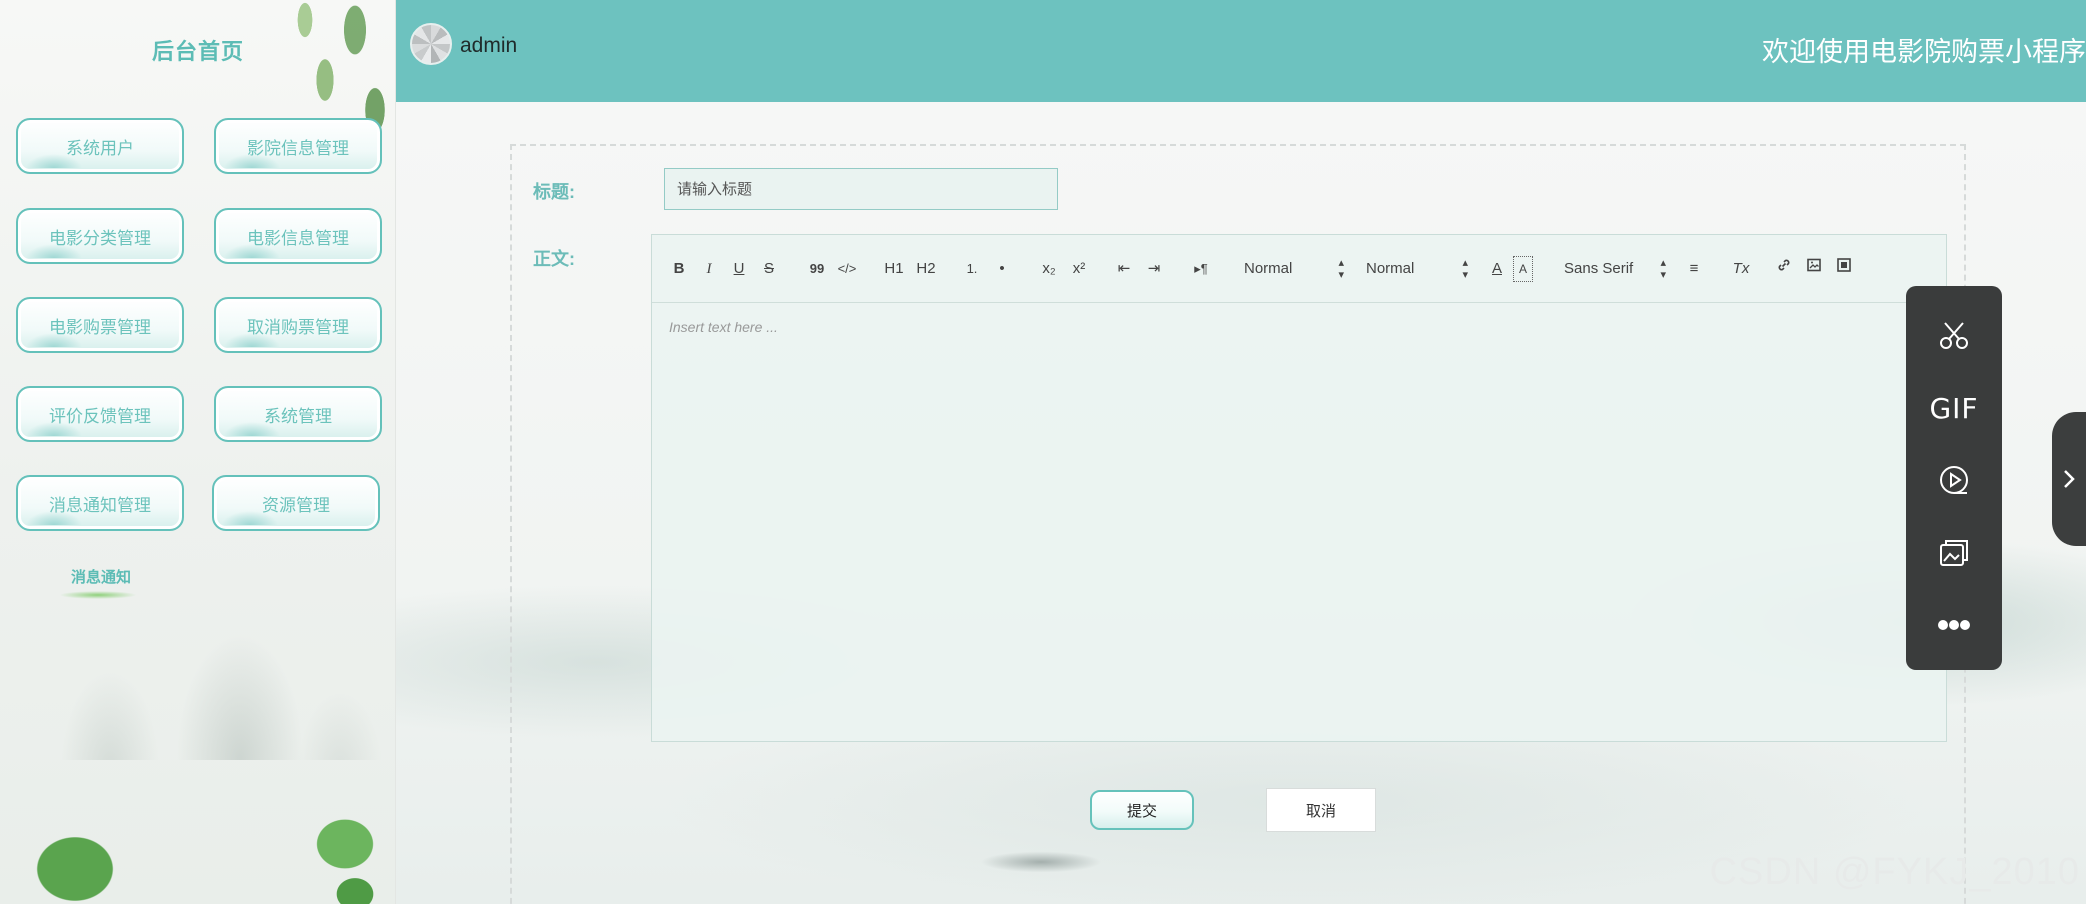  Describe the element at coordinates (1954, 553) in the screenshot. I see `screenshot-long-icon` at that location.